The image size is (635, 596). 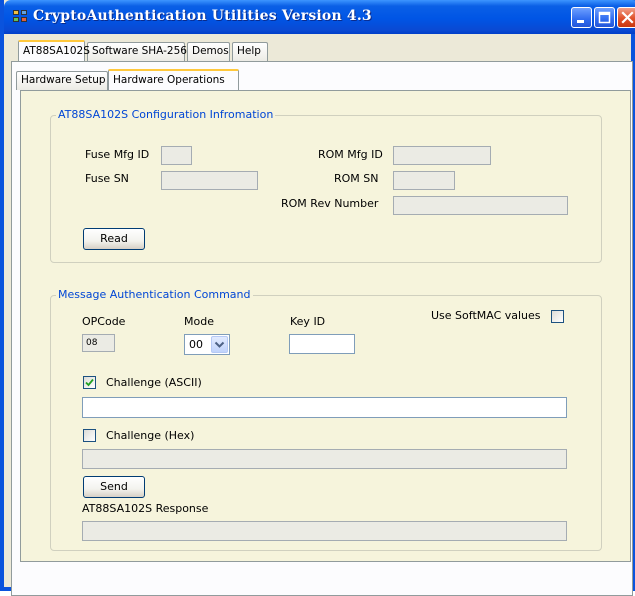 I want to click on challenge-ascii-checkbox, so click(x=89, y=382).